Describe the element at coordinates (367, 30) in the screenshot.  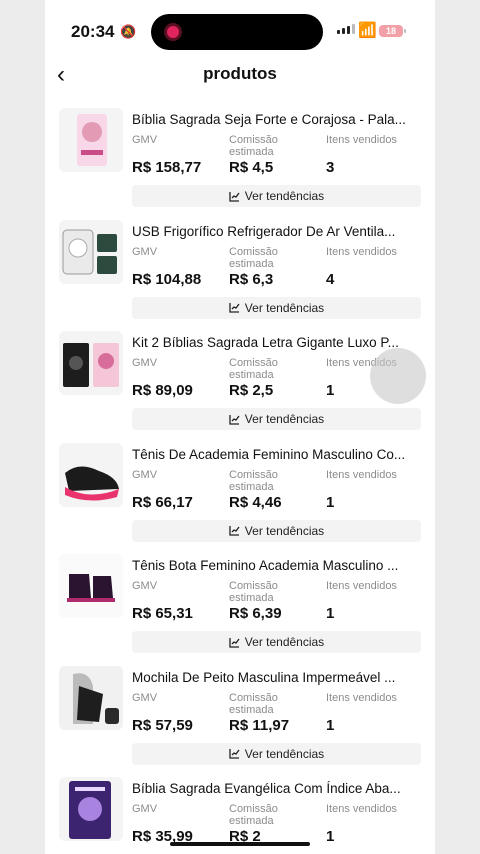
I see `wifi-icon: 📶` at that location.